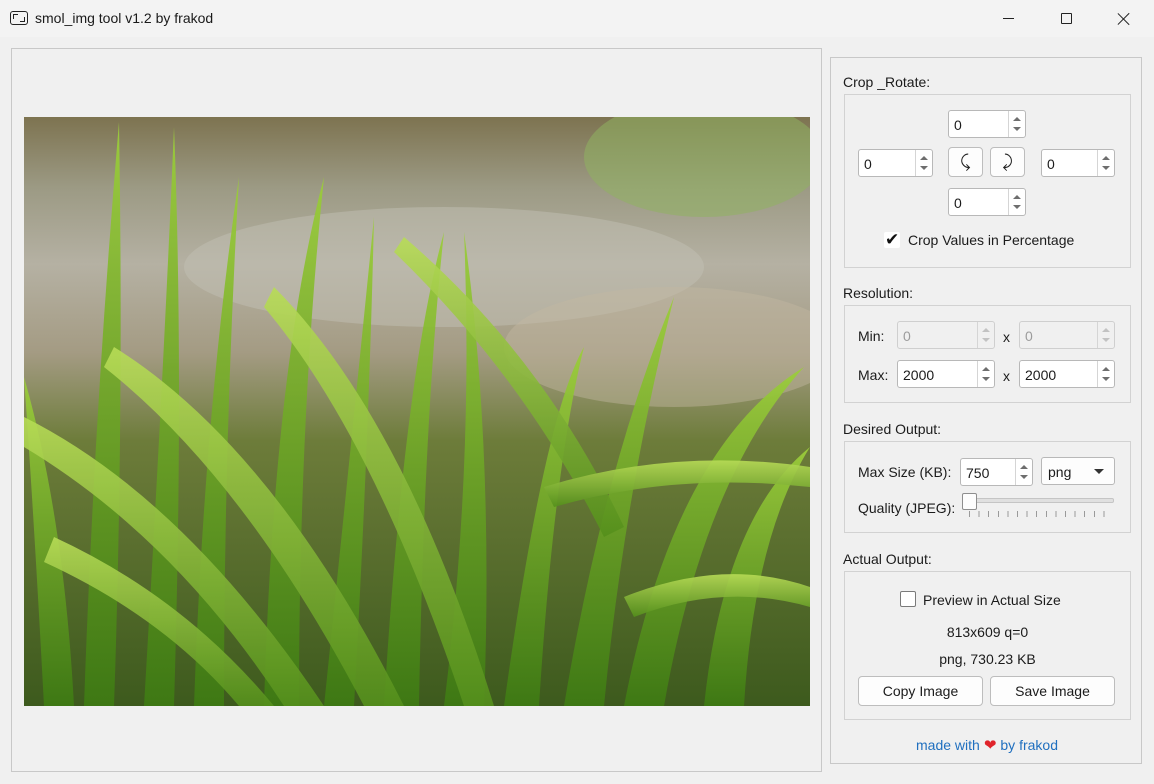  I want to click on max-height-arrows, so click(1105, 374).